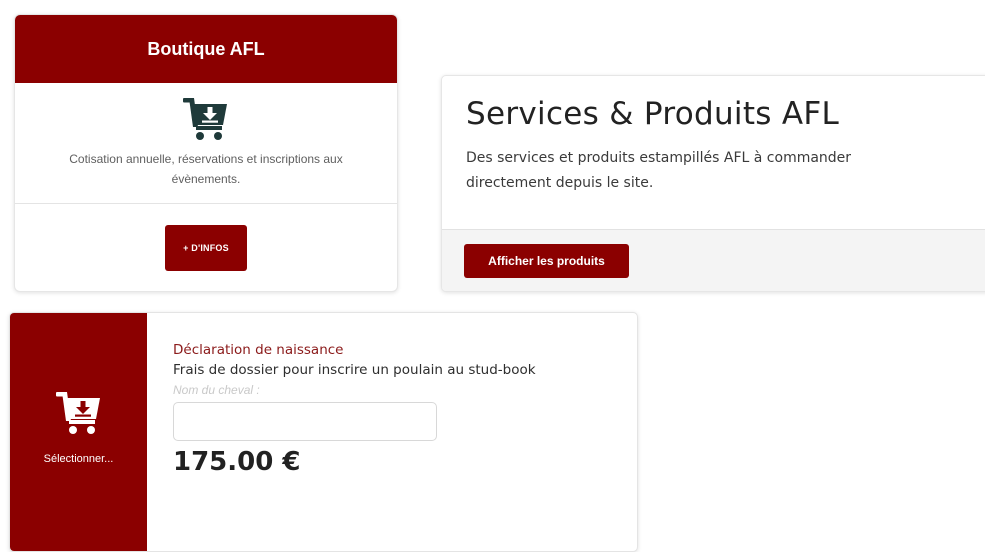  What do you see at coordinates (258, 350) in the screenshot?
I see `product-title: Déclaration de naissance` at bounding box center [258, 350].